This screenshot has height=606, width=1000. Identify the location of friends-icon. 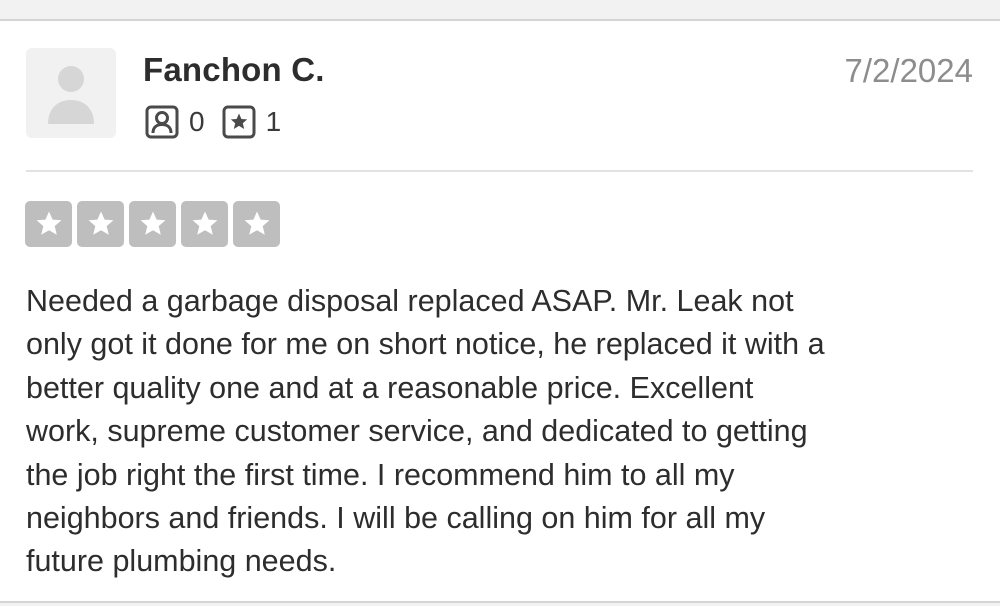
(162, 122).